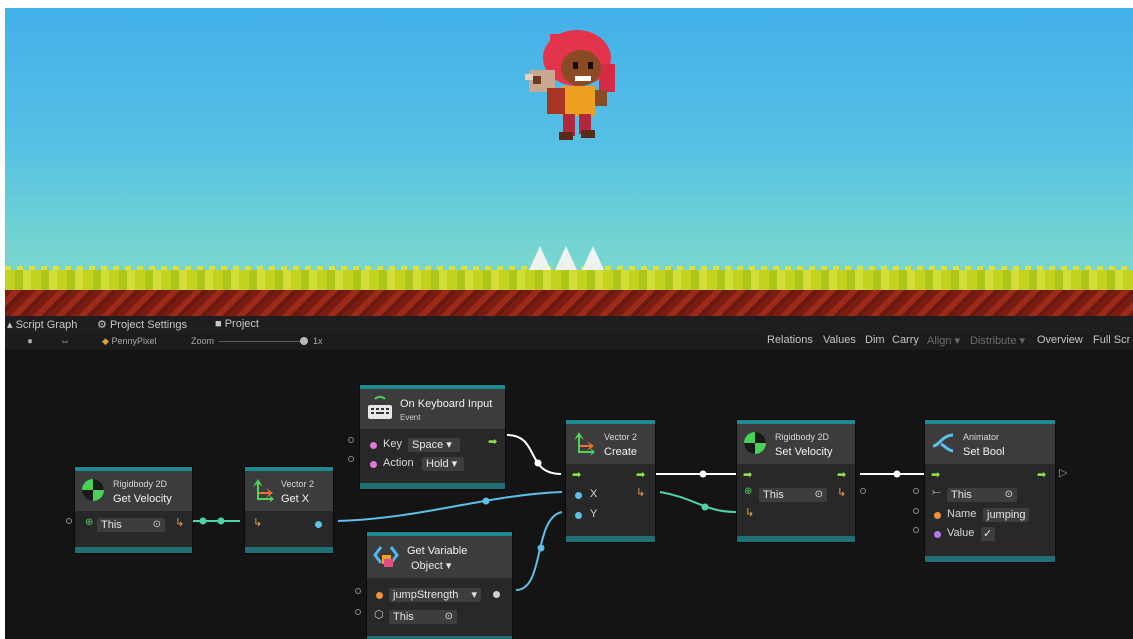 The image size is (1133, 639). I want to click on float-out-port, so click(318, 524).